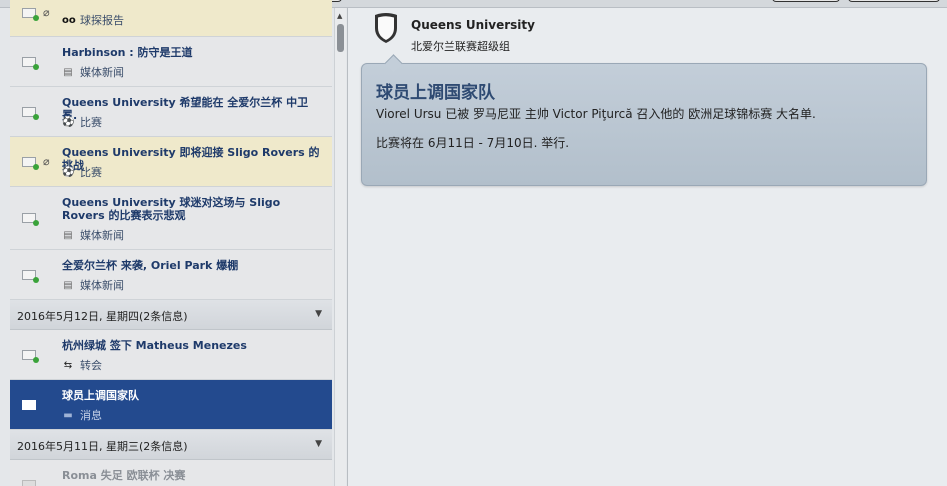 The image size is (947, 486). I want to click on list-item: Harbinson : 防守是王道 ▤ 媒体新闻, so click(171, 62).